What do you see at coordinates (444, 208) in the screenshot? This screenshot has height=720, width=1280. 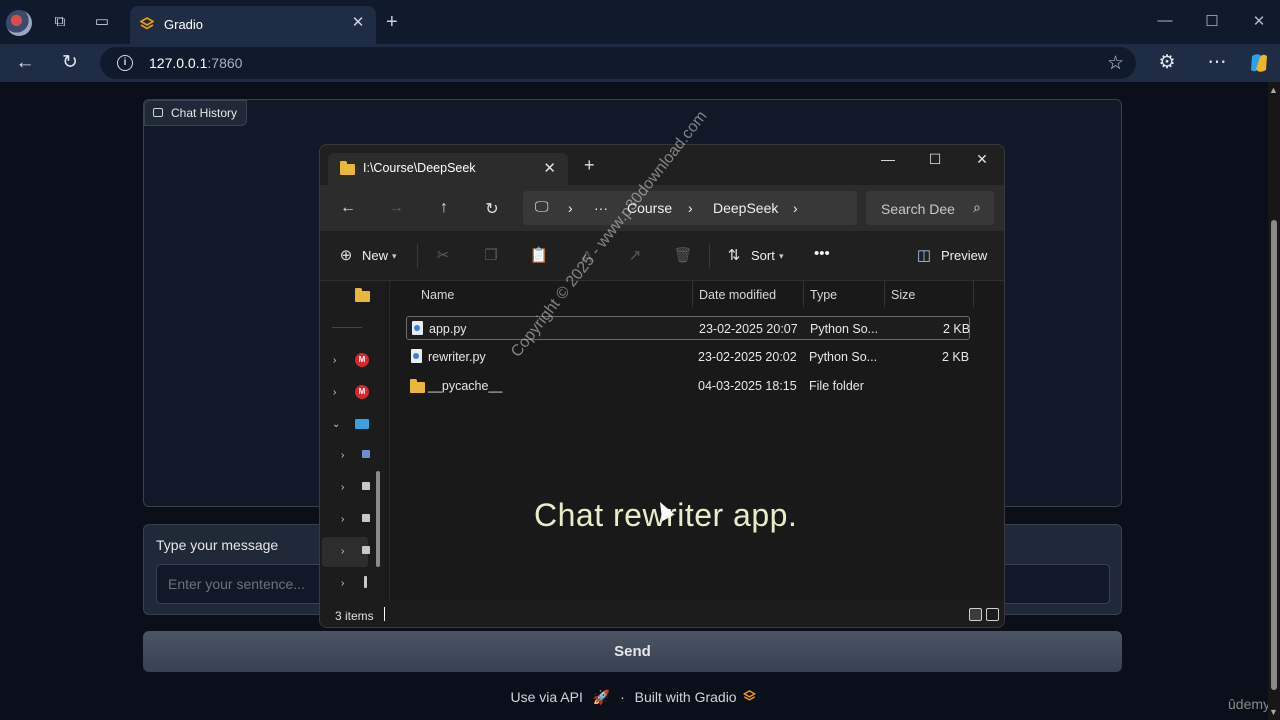 I see `up-icon: ↑` at bounding box center [444, 208].